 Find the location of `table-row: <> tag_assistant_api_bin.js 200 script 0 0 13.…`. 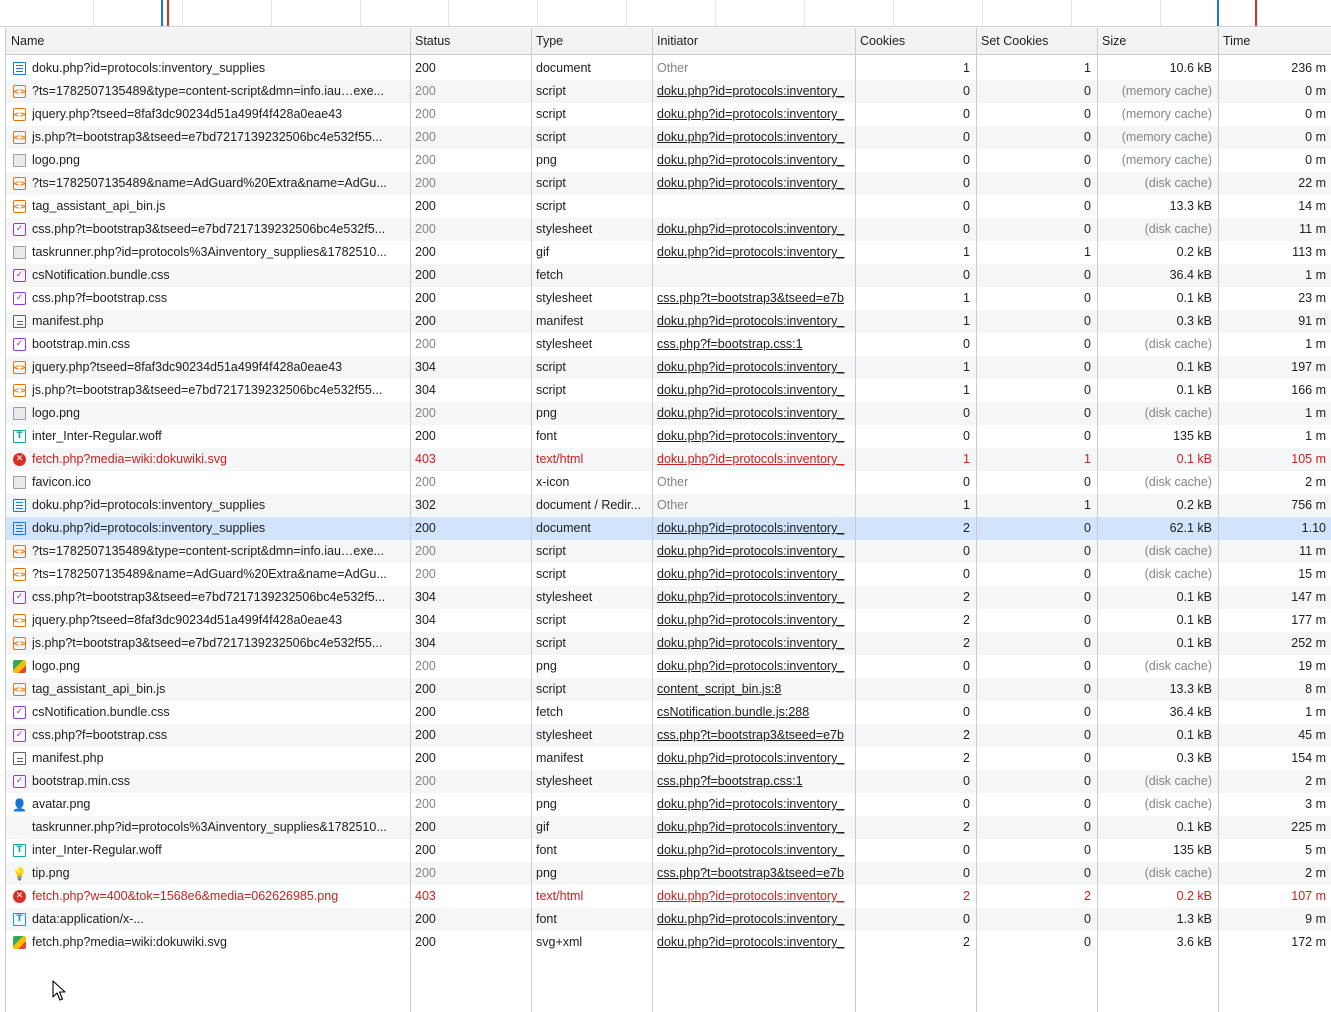

table-row: <> tag_assistant_api_bin.js 200 script 0 0 13.… is located at coordinates (668, 206).